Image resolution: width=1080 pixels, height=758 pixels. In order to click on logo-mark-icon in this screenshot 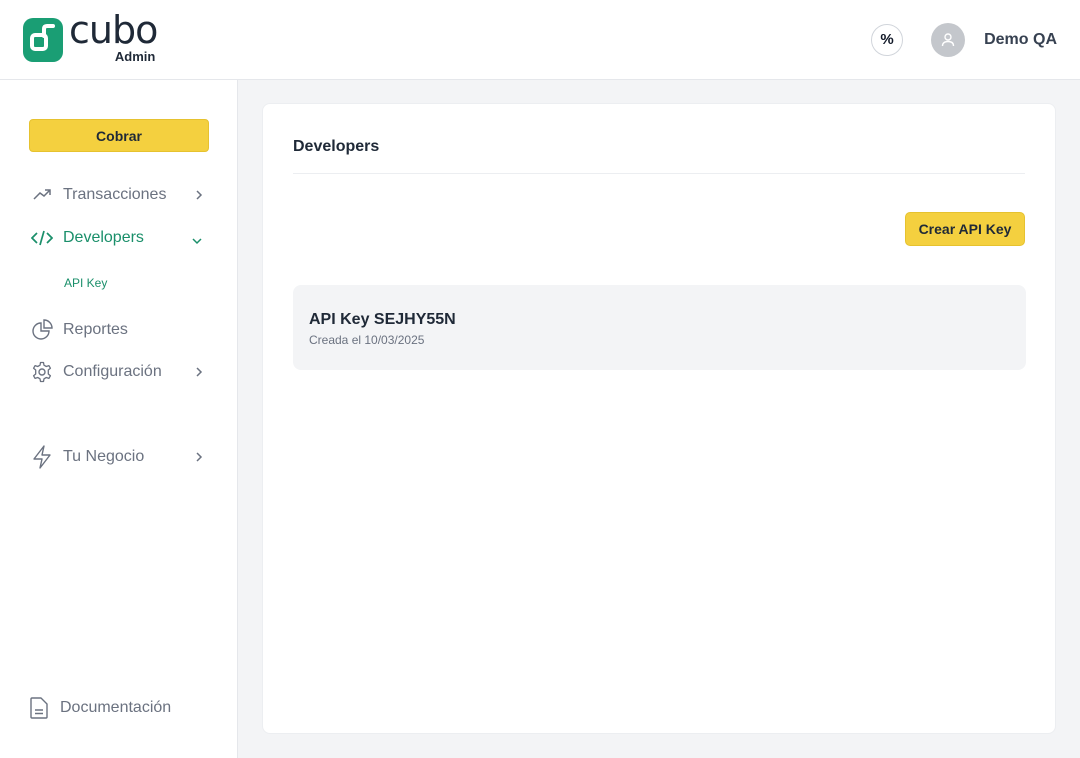, I will do `click(43, 39)`.